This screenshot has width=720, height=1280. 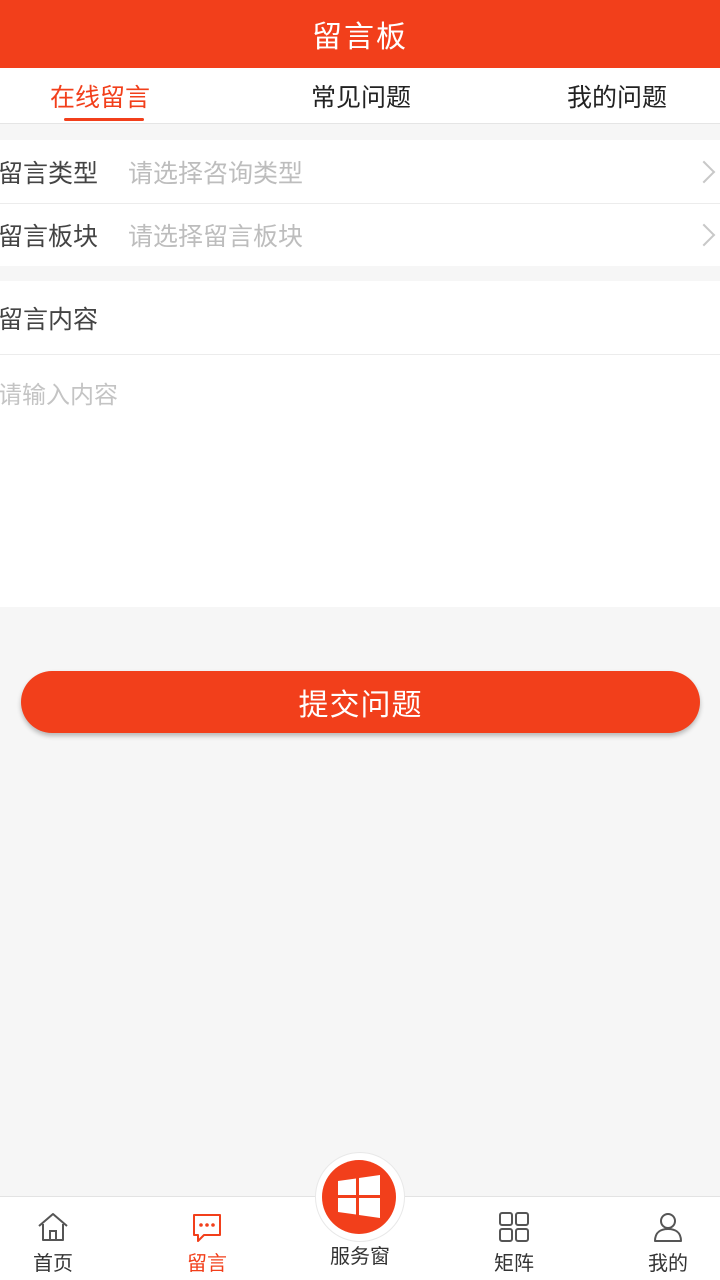 I want to click on selection-group: 留言类型 请选择咨询类型 留言板块 请选择留言板块, so click(x=360, y=203).